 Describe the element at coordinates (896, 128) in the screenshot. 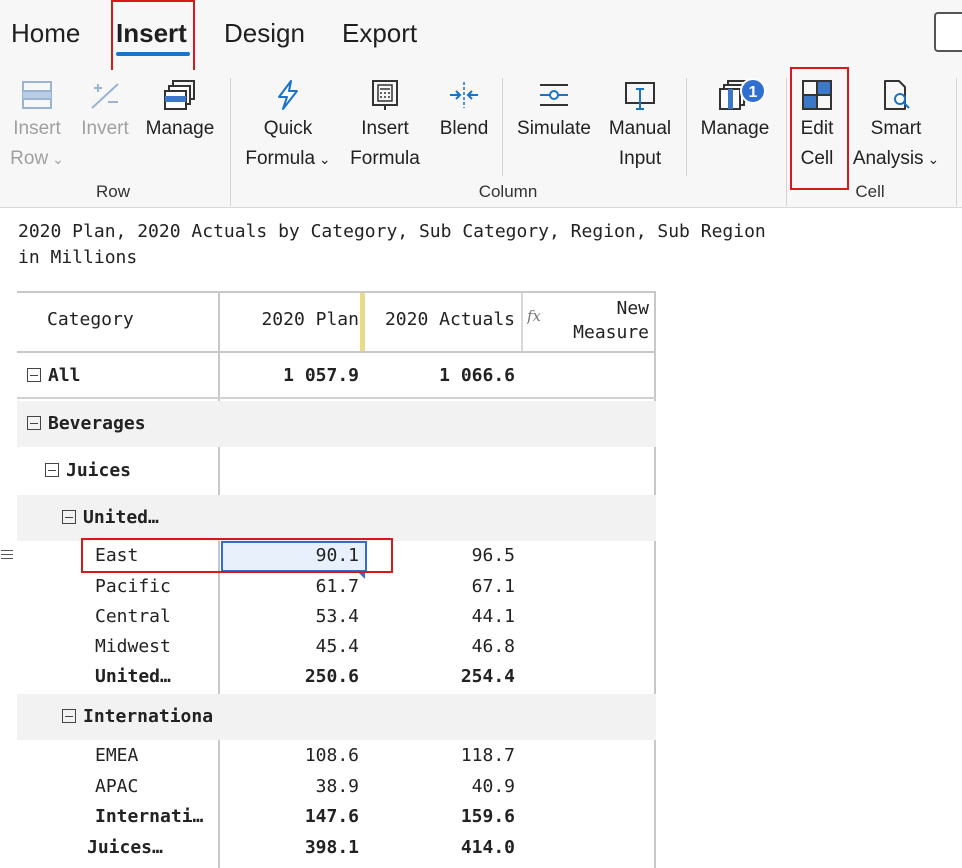

I see `smart-analysis-label-1: Smart` at that location.